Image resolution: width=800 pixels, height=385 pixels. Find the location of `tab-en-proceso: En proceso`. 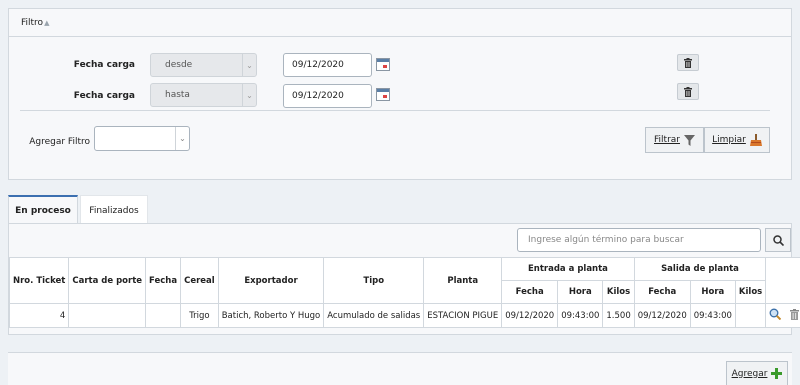

tab-en-proceso: En proceso is located at coordinates (43, 210).